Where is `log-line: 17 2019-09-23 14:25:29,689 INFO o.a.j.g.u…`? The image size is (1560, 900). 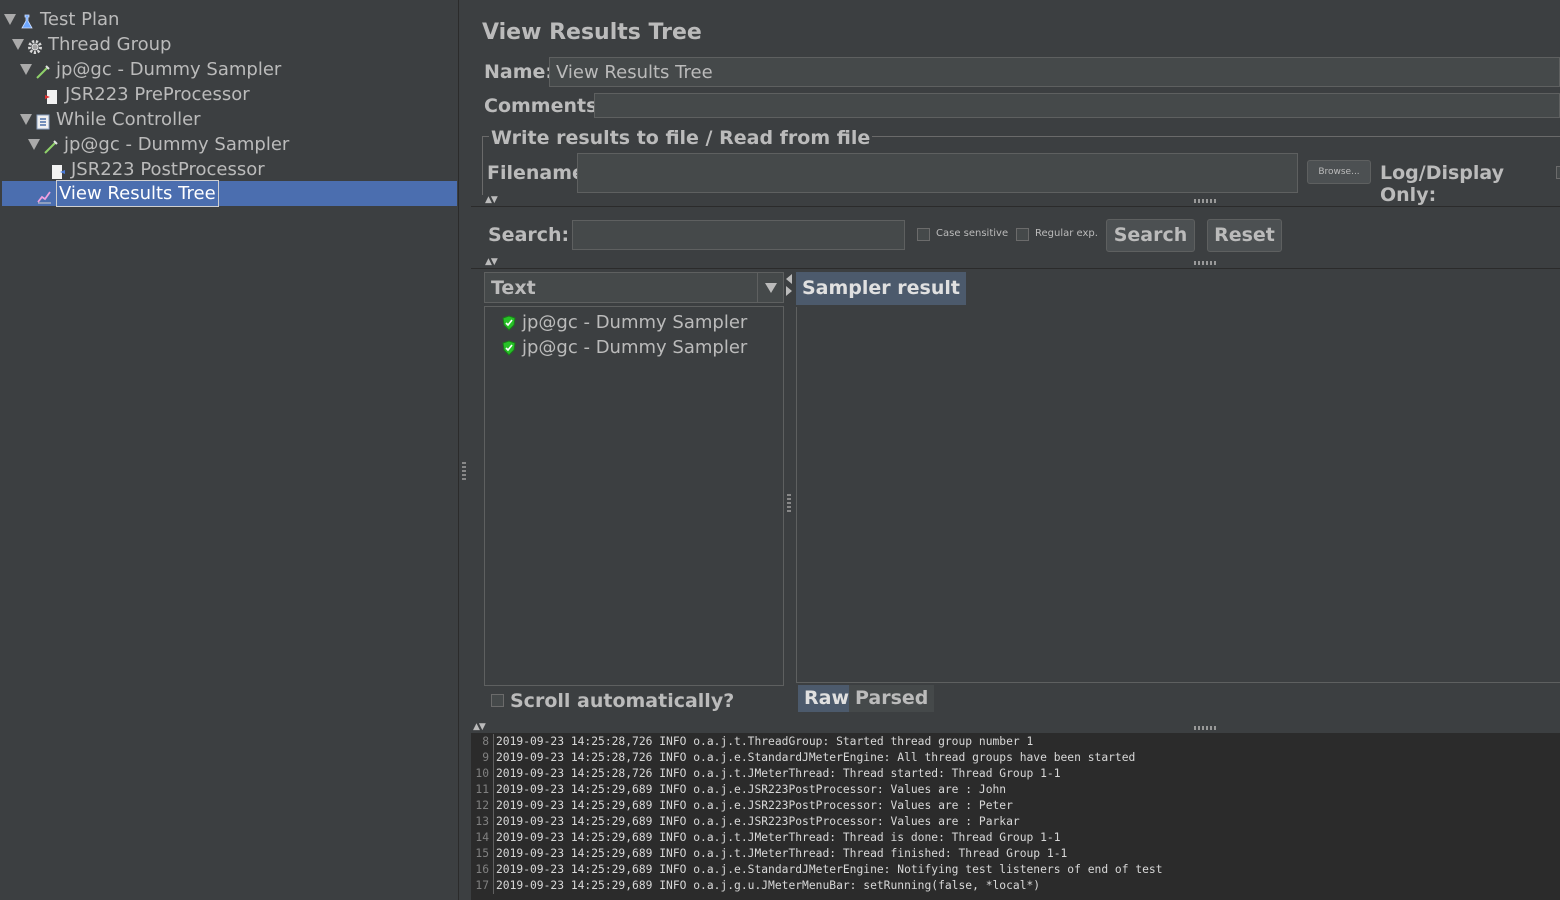 log-line: 17 2019-09-23 14:25:29,689 INFO o.a.j.g.u… is located at coordinates (755, 886).